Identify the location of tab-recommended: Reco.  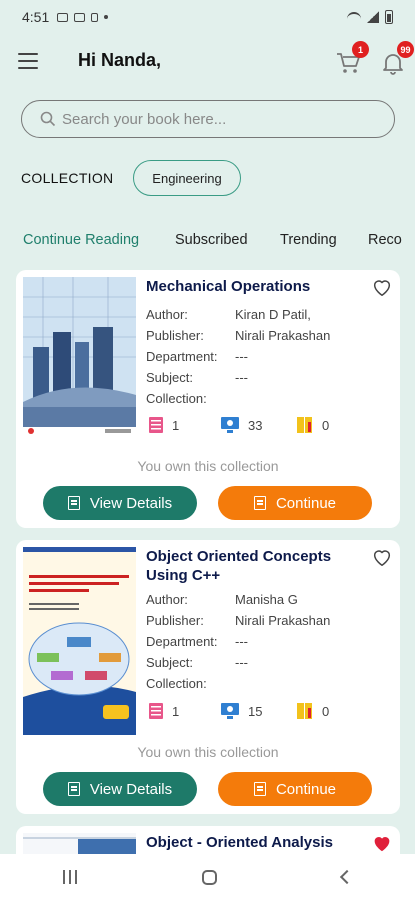
(385, 240).